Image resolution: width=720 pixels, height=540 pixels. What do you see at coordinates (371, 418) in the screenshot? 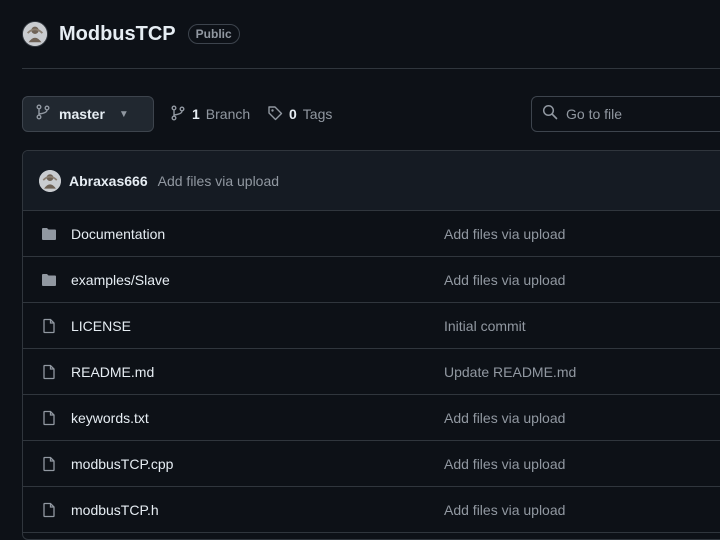
I see `file-row: keywords.txt Add files via upload` at bounding box center [371, 418].